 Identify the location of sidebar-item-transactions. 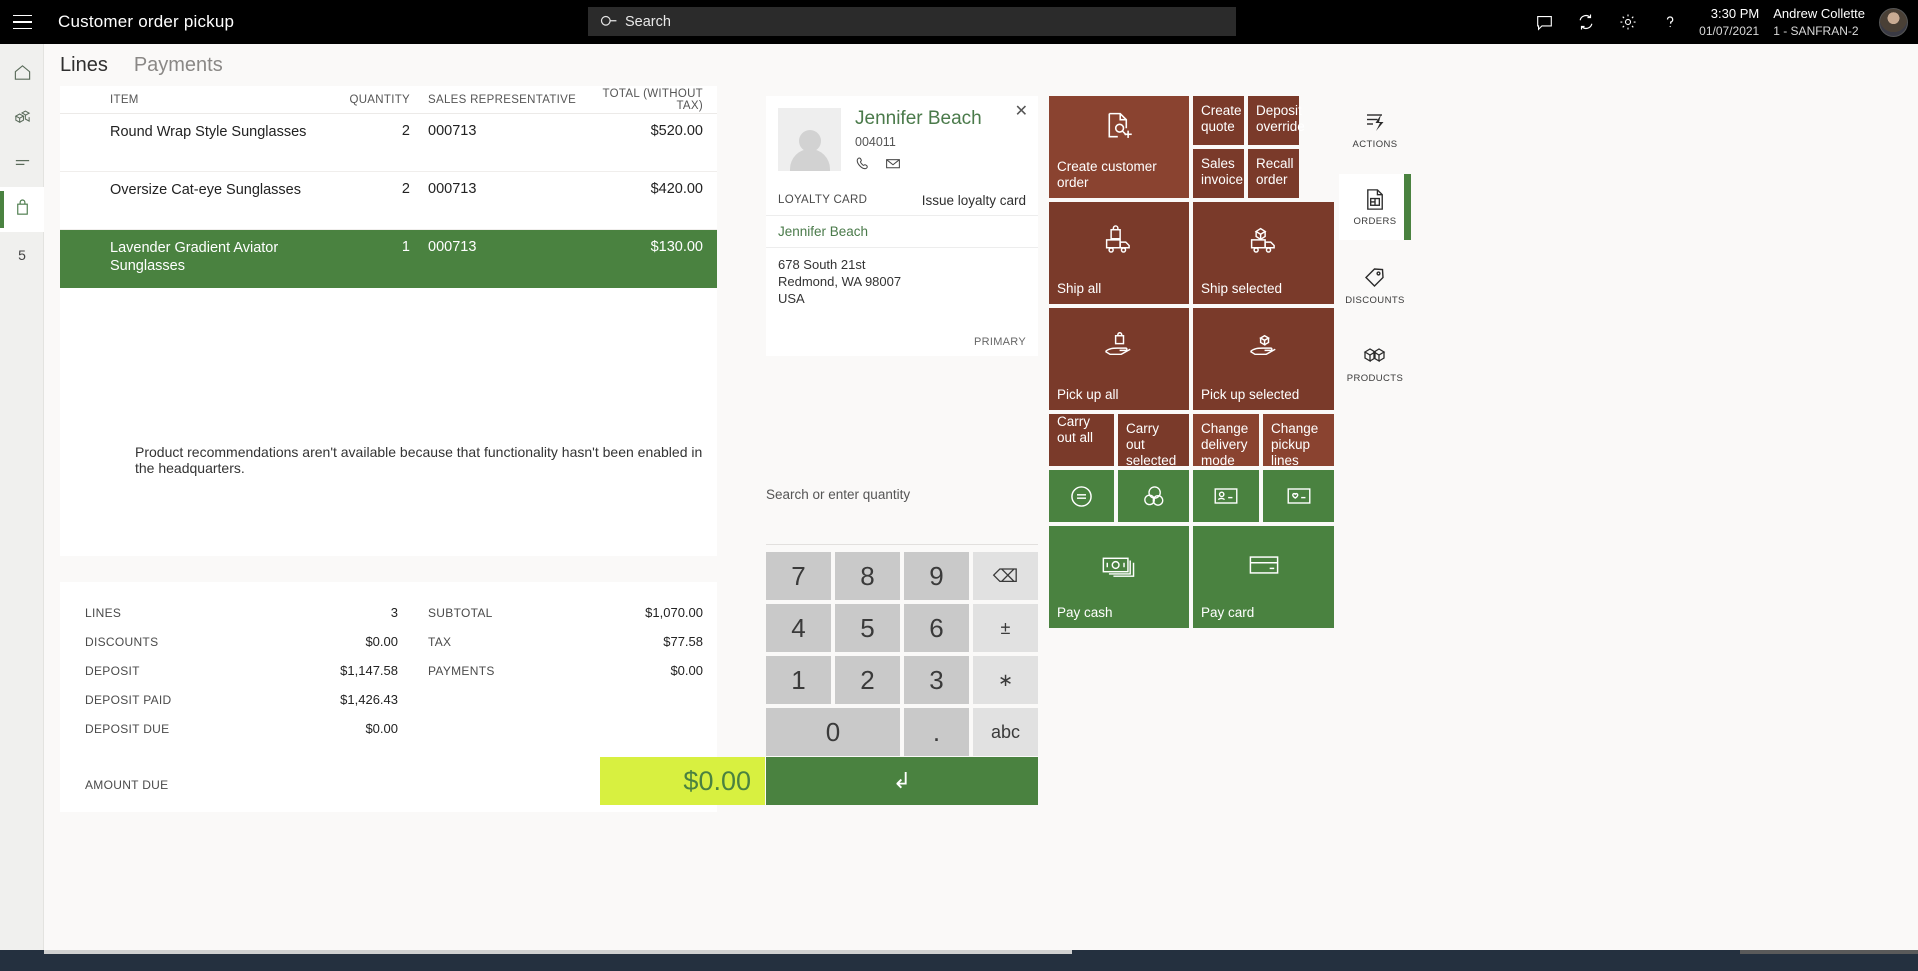
(22, 164).